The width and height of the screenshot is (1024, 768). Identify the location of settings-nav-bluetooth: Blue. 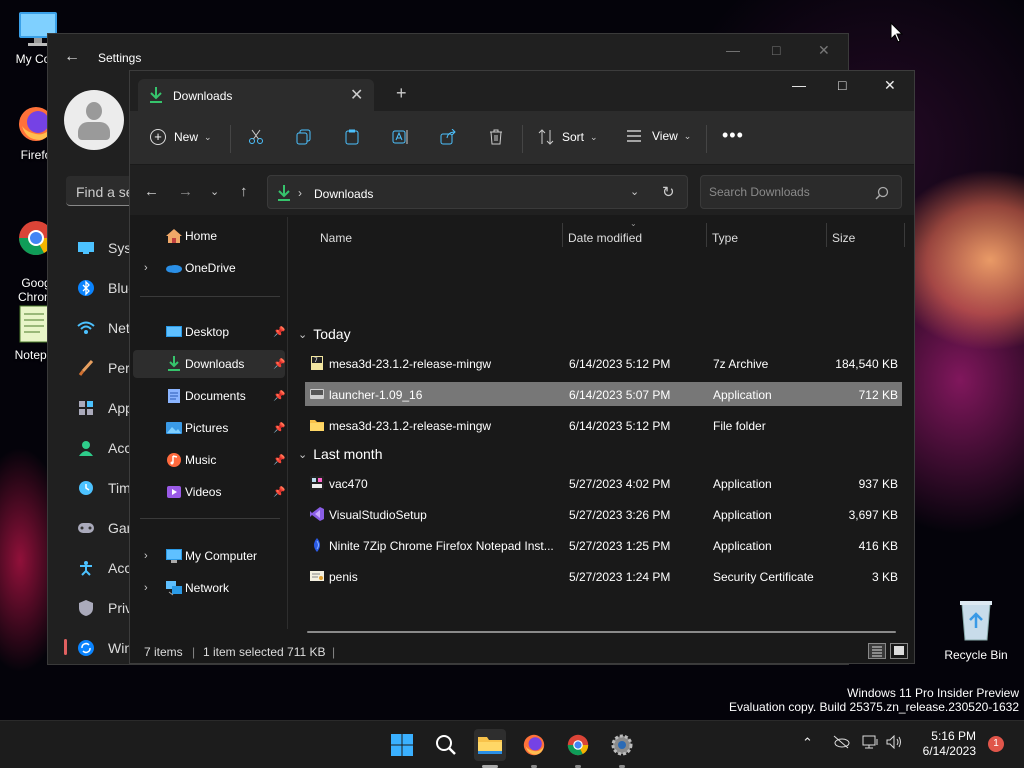
(103, 288).